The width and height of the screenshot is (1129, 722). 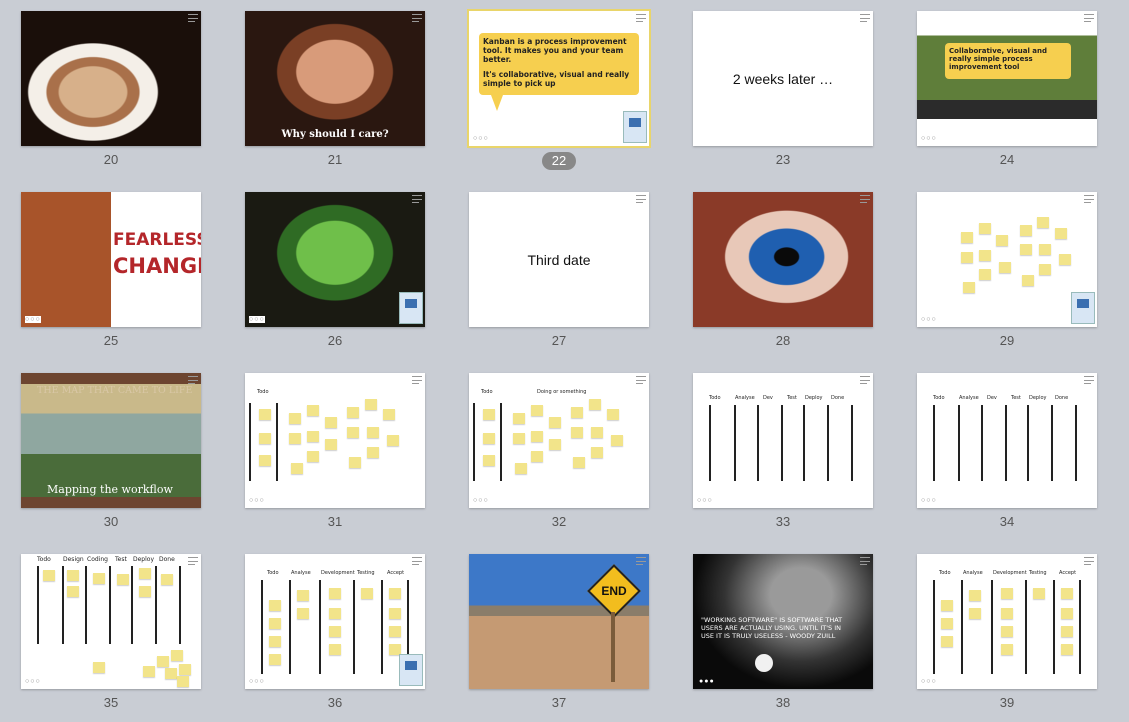 I want to click on slide-33: Todo Analyse Dev Test Deploy Done ○○○ 33, so click(x=783, y=457).